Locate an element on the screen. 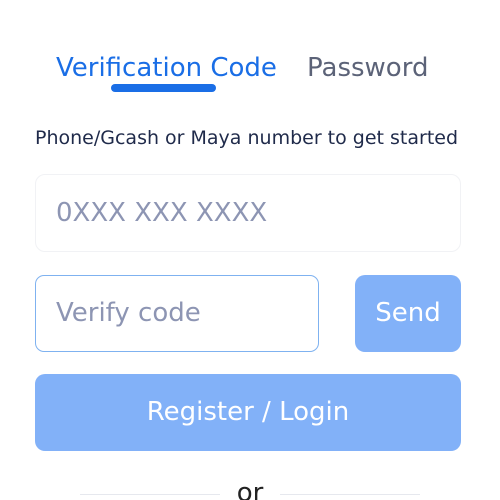 The width and height of the screenshot is (500, 500). register-login-button: Register / Login is located at coordinates (248, 412).